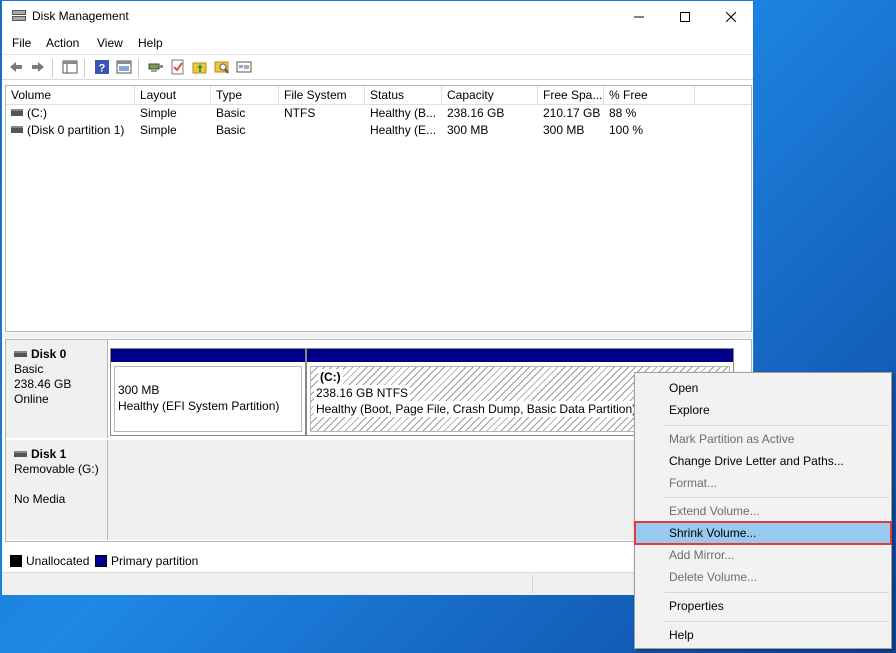 This screenshot has height=653, width=896. Describe the element at coordinates (21, 43) in the screenshot. I see `menu-file: File` at that location.